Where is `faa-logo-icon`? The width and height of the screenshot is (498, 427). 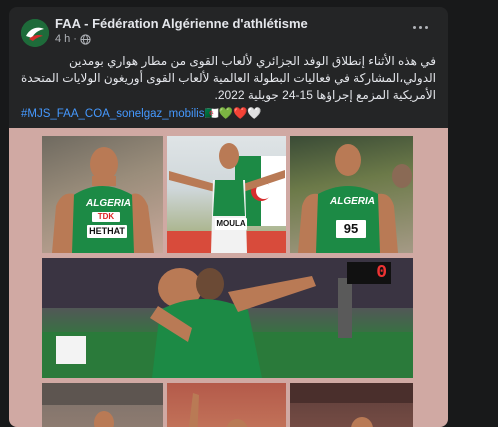 faa-logo-icon is located at coordinates (35, 33).